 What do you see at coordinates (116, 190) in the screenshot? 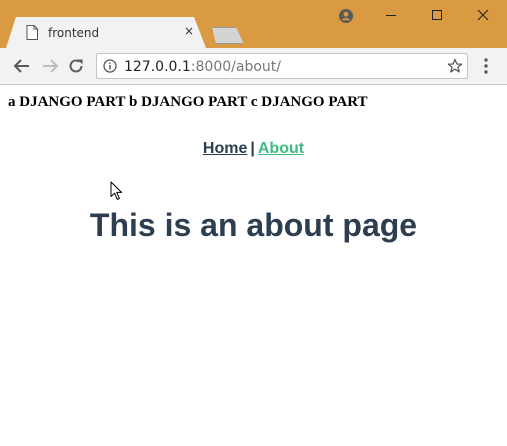
I see `mouse-cursor-icon` at bounding box center [116, 190].